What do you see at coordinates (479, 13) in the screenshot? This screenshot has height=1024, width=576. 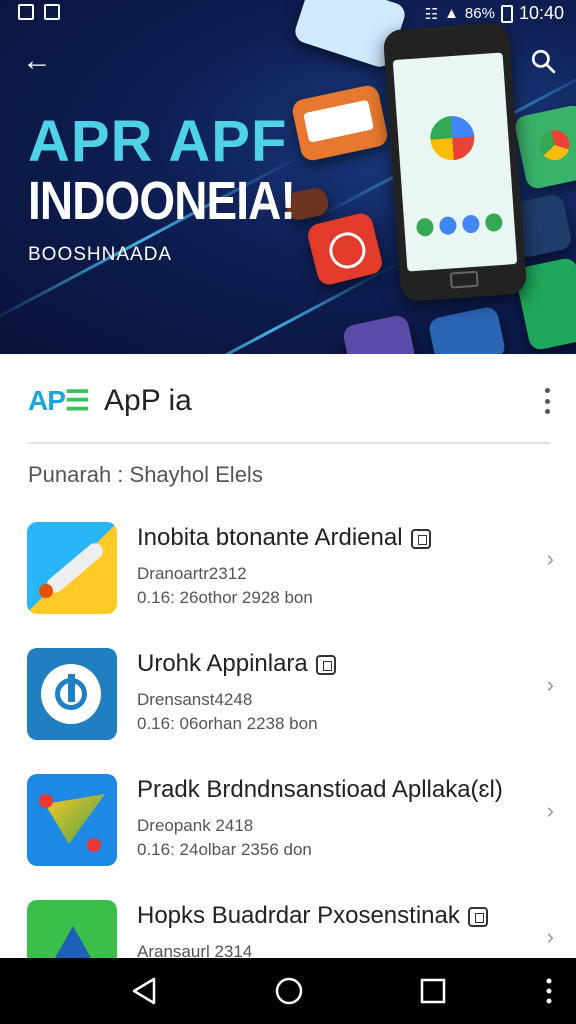 I see `battery-level: 86%` at bounding box center [479, 13].